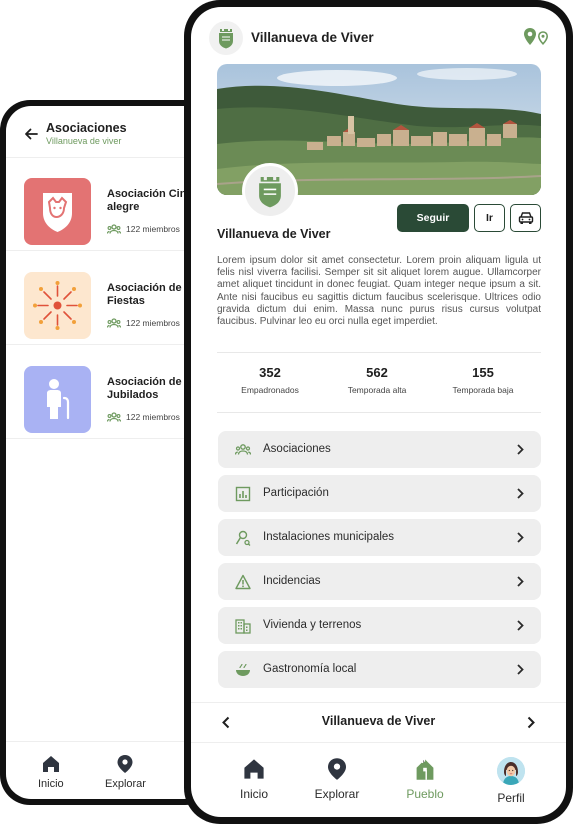 This screenshot has height=824, width=573. I want to click on car-icon, so click(525, 218).